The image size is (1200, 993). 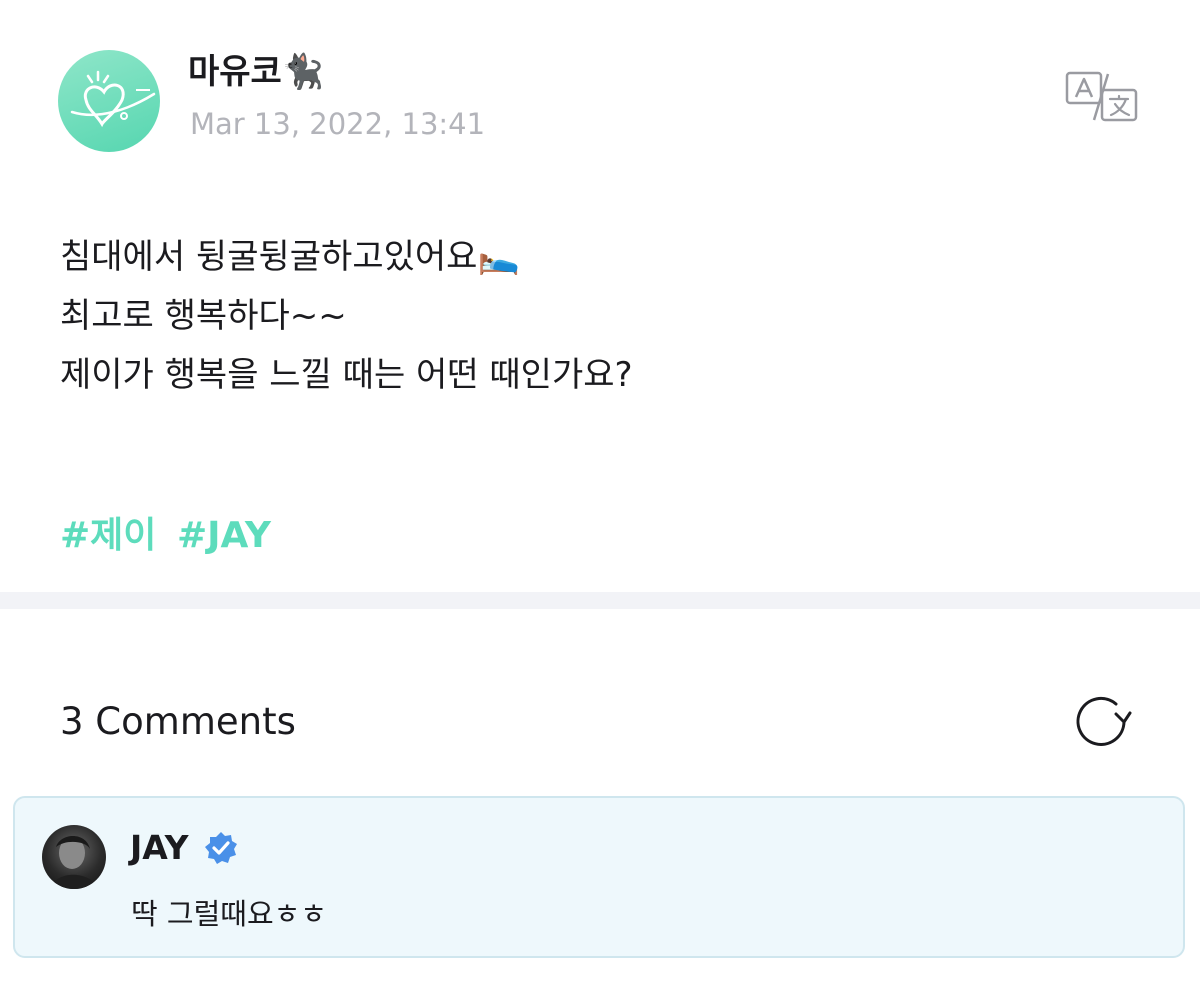 I want to click on refresh-icon, so click(x=1104, y=721).